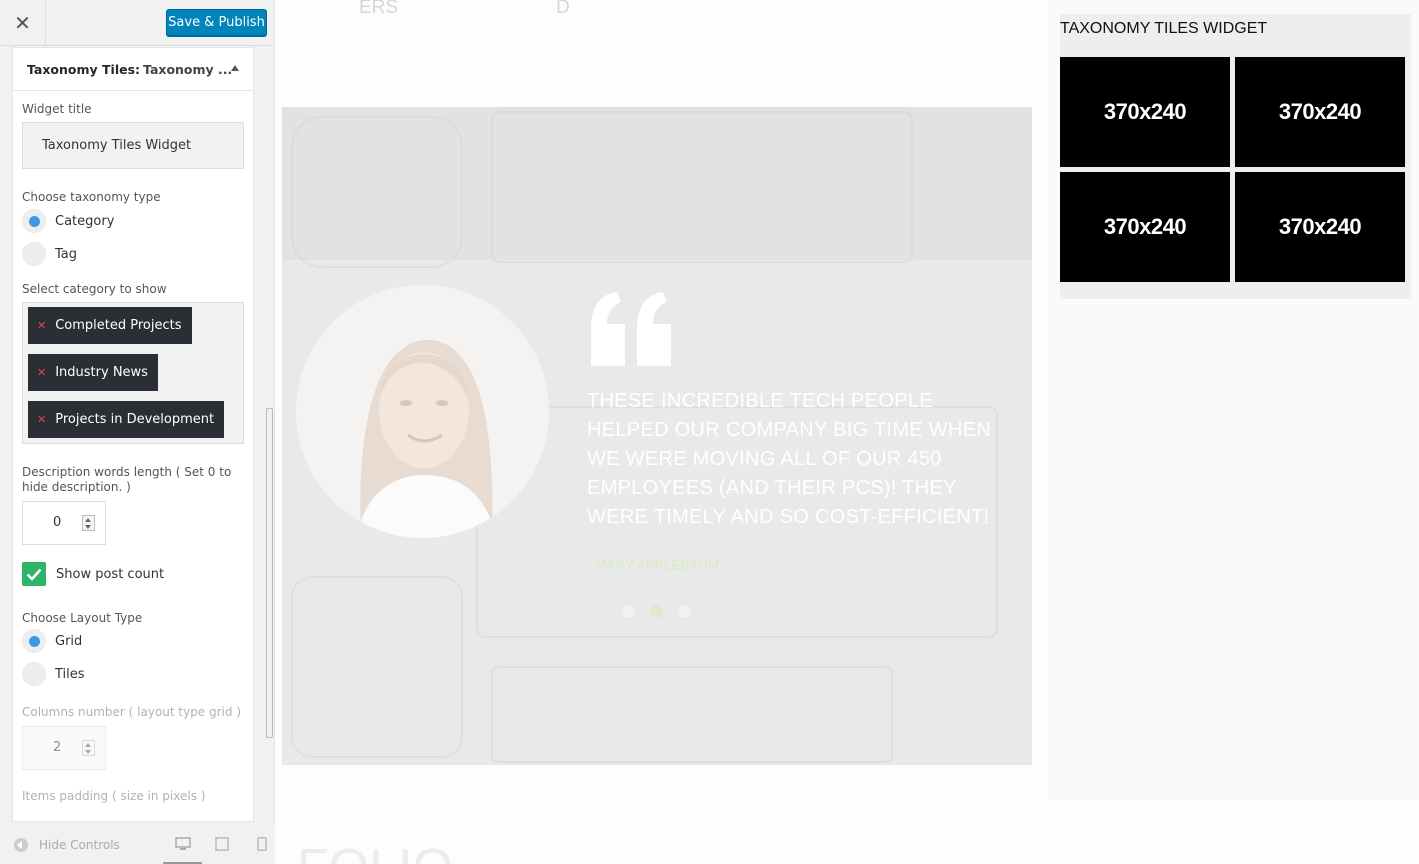 This screenshot has height=864, width=1419. Describe the element at coordinates (23, 23) in the screenshot. I see `close-icon: ✕` at that location.